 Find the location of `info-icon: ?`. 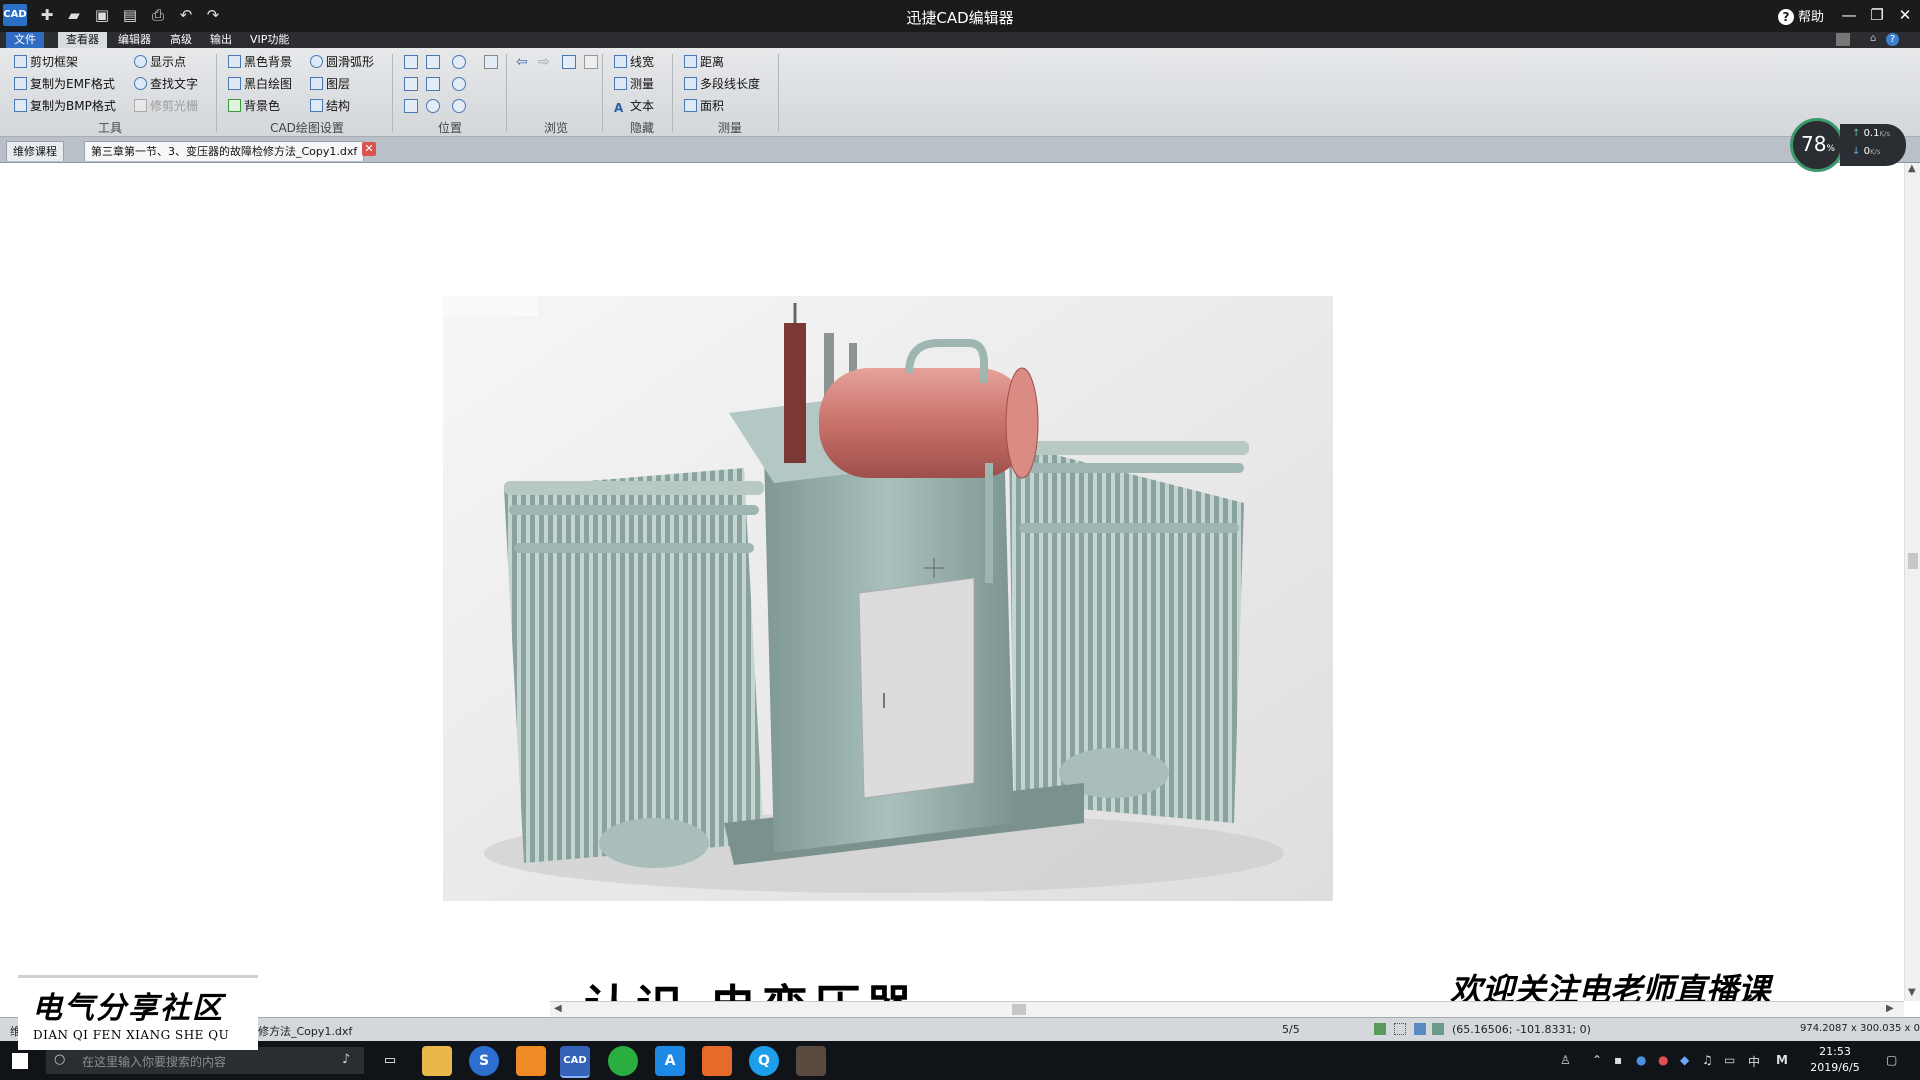

info-icon: ? is located at coordinates (1892, 39).